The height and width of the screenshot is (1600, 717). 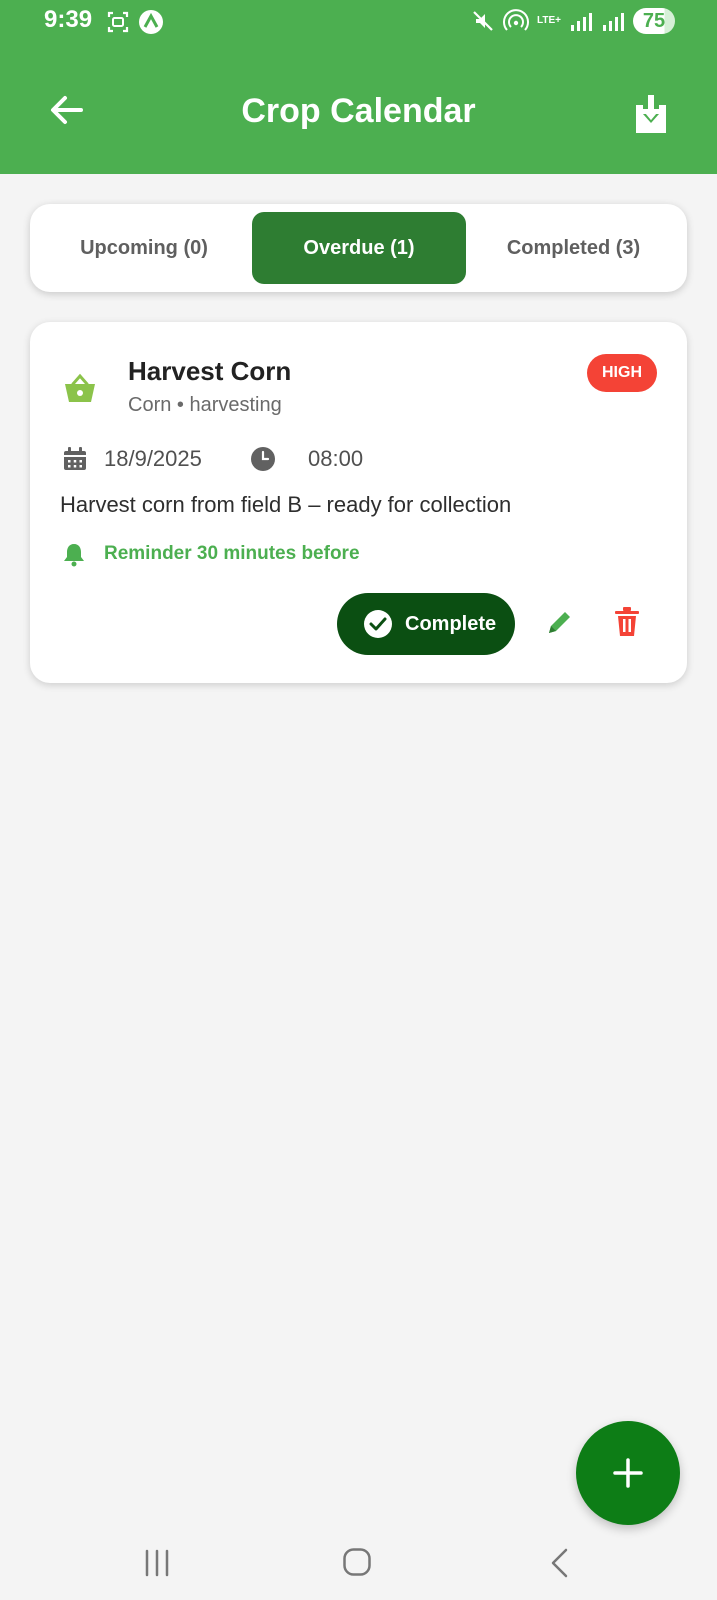 I want to click on download-icon, so click(x=651, y=114).